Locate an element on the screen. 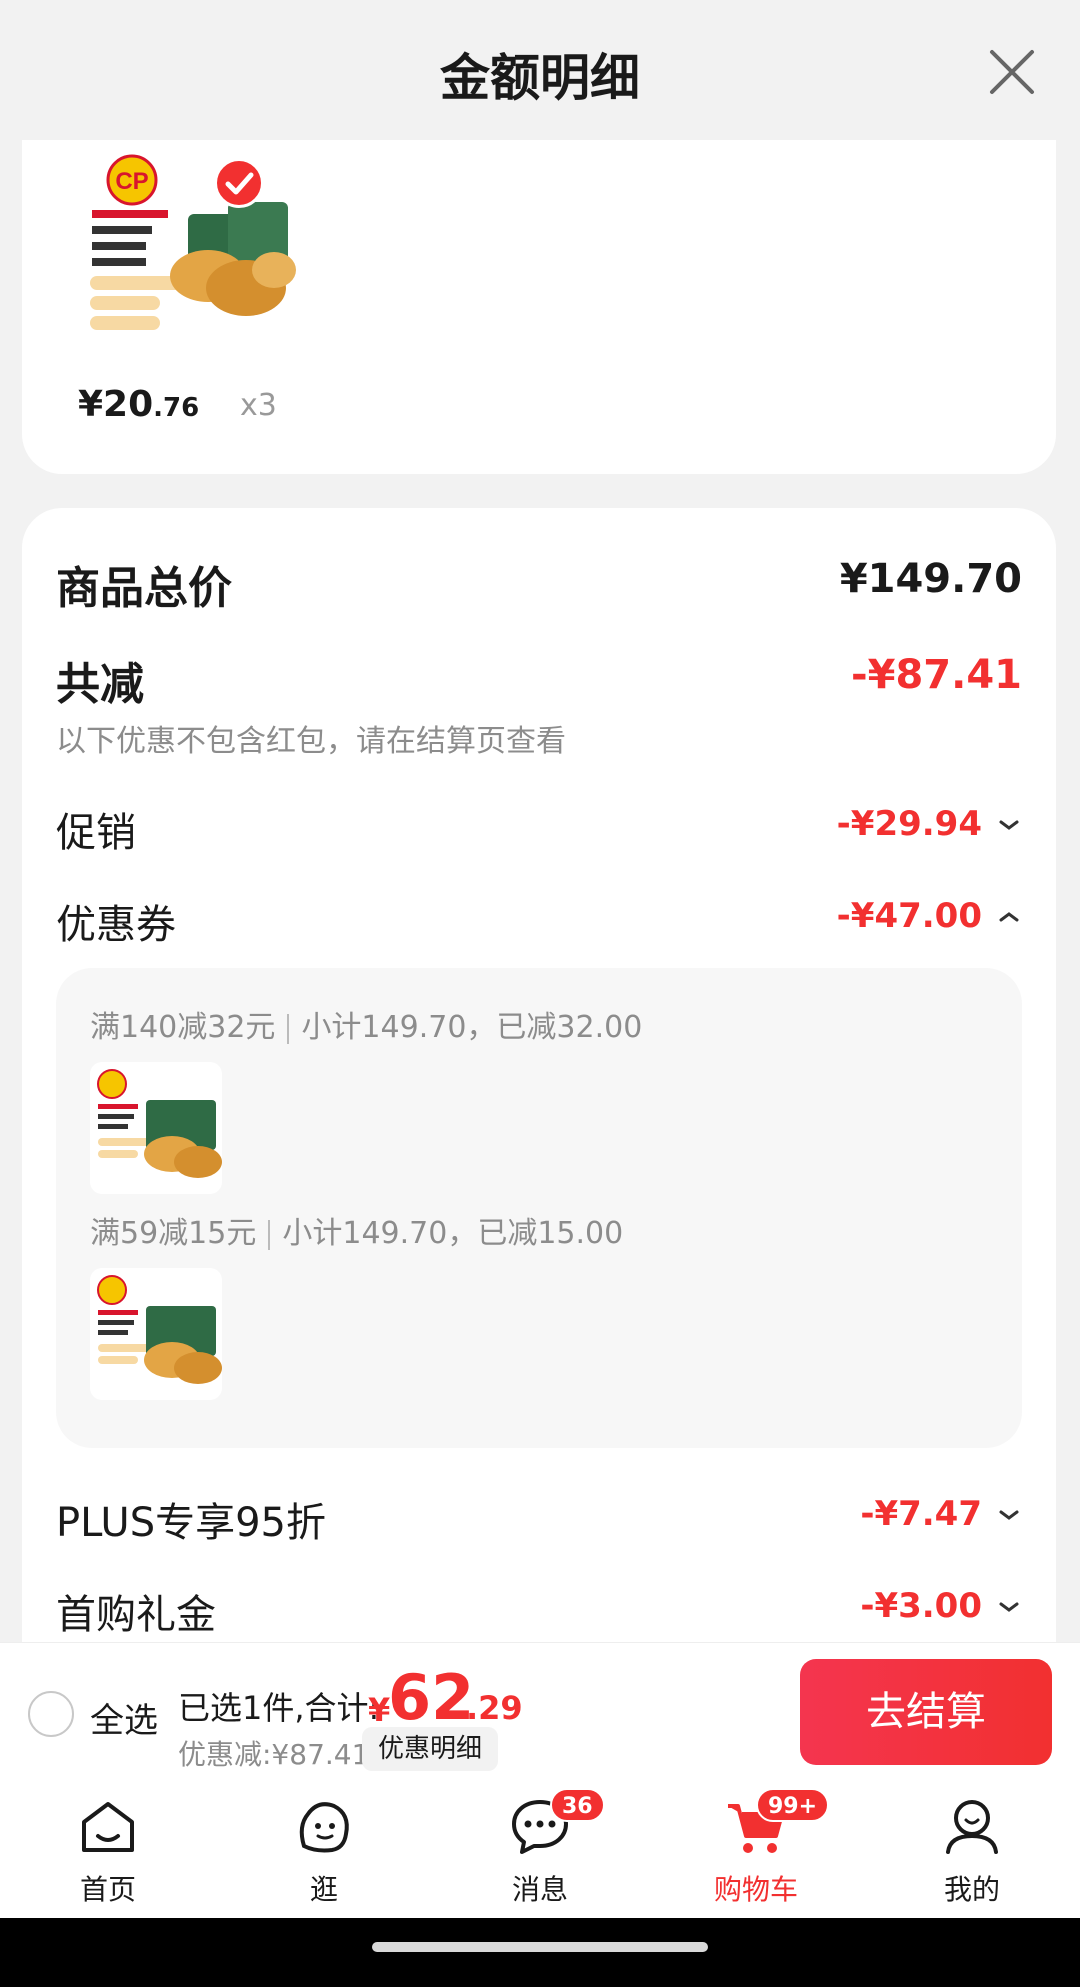 Image resolution: width=1080 pixels, height=1987 pixels. tab-profile-label: 我的 is located at coordinates (971, 1889).